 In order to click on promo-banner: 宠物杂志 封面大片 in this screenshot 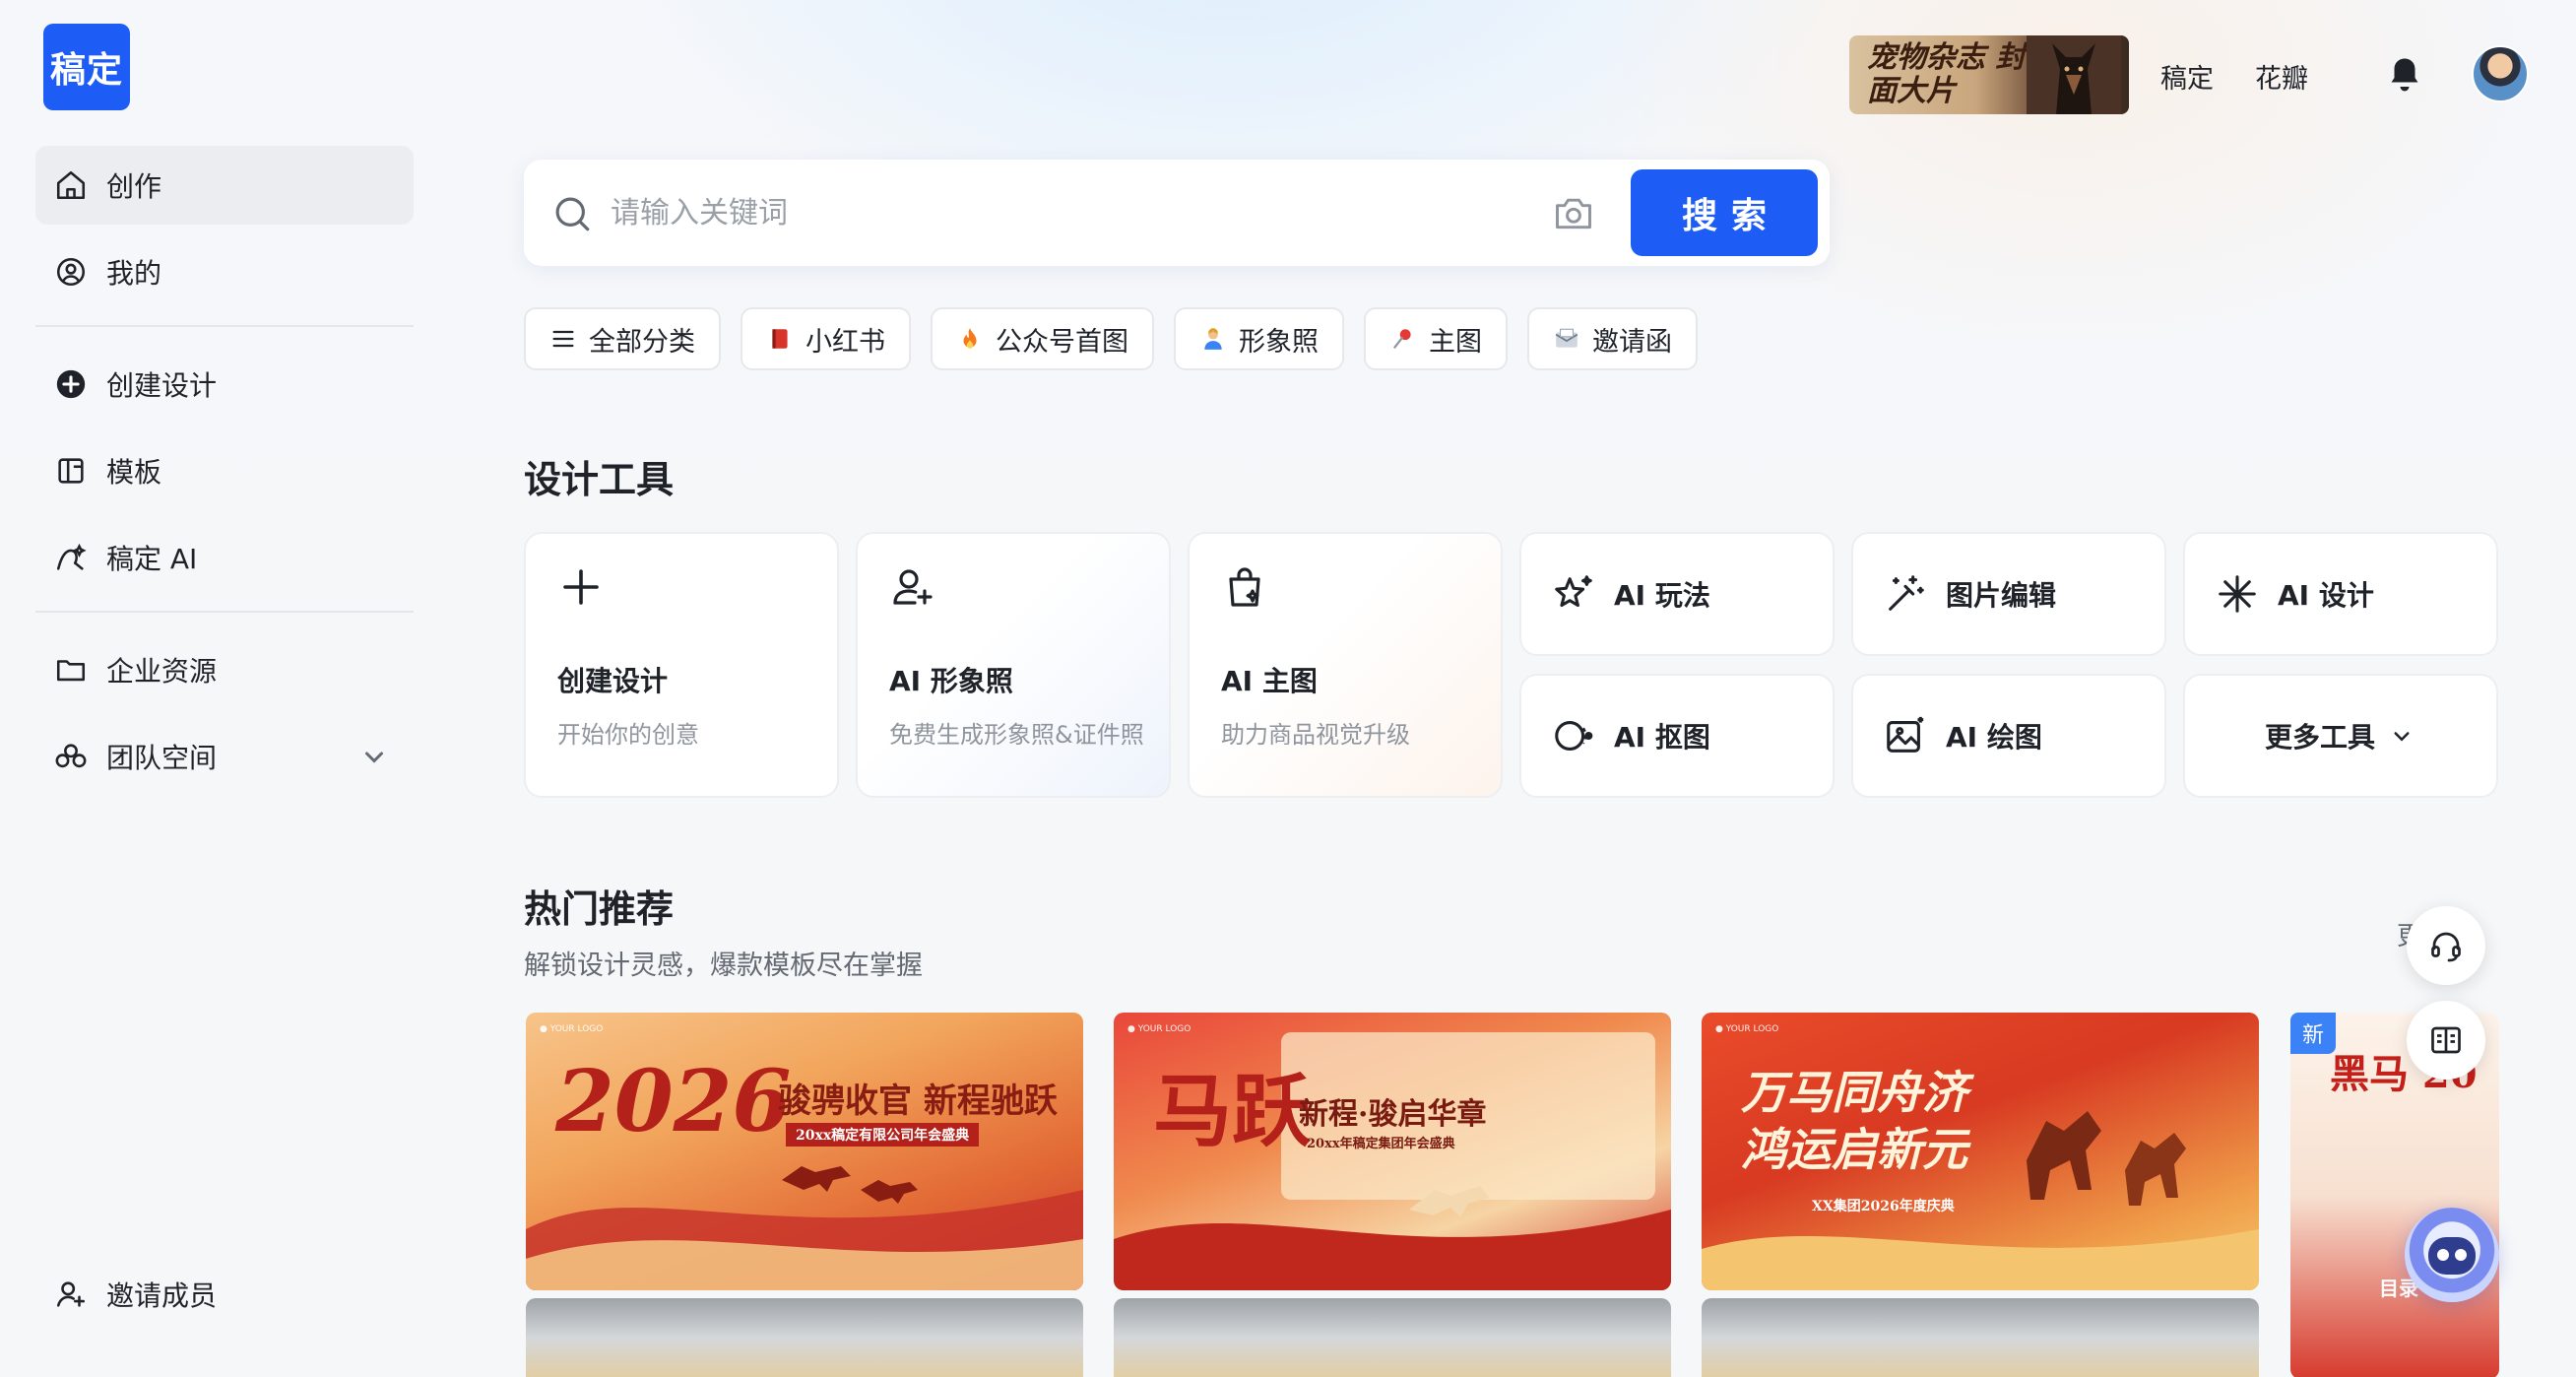, I will do `click(1989, 75)`.